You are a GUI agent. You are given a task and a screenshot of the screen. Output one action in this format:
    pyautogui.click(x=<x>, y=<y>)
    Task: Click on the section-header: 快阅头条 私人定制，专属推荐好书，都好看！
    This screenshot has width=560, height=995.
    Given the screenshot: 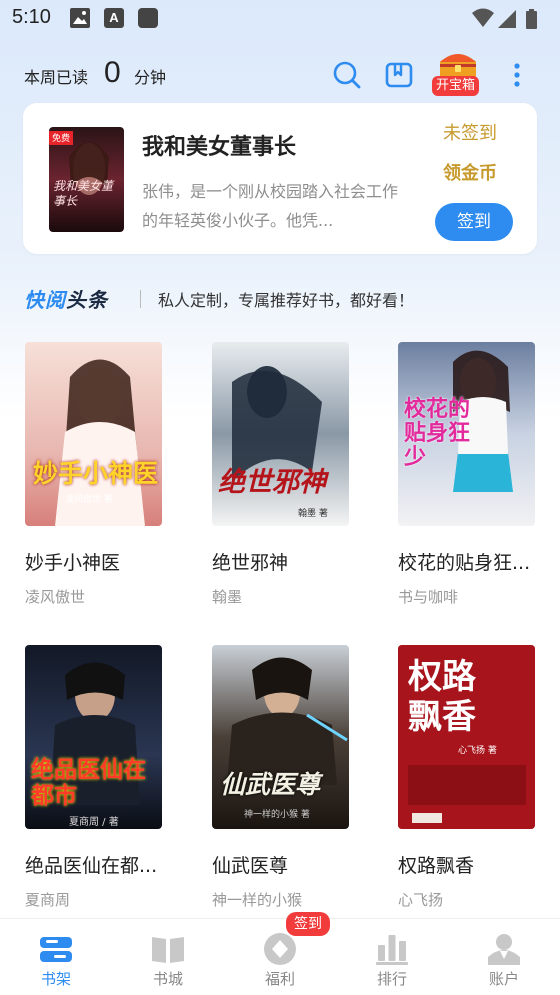 What is the action you would take?
    pyautogui.click(x=284, y=299)
    